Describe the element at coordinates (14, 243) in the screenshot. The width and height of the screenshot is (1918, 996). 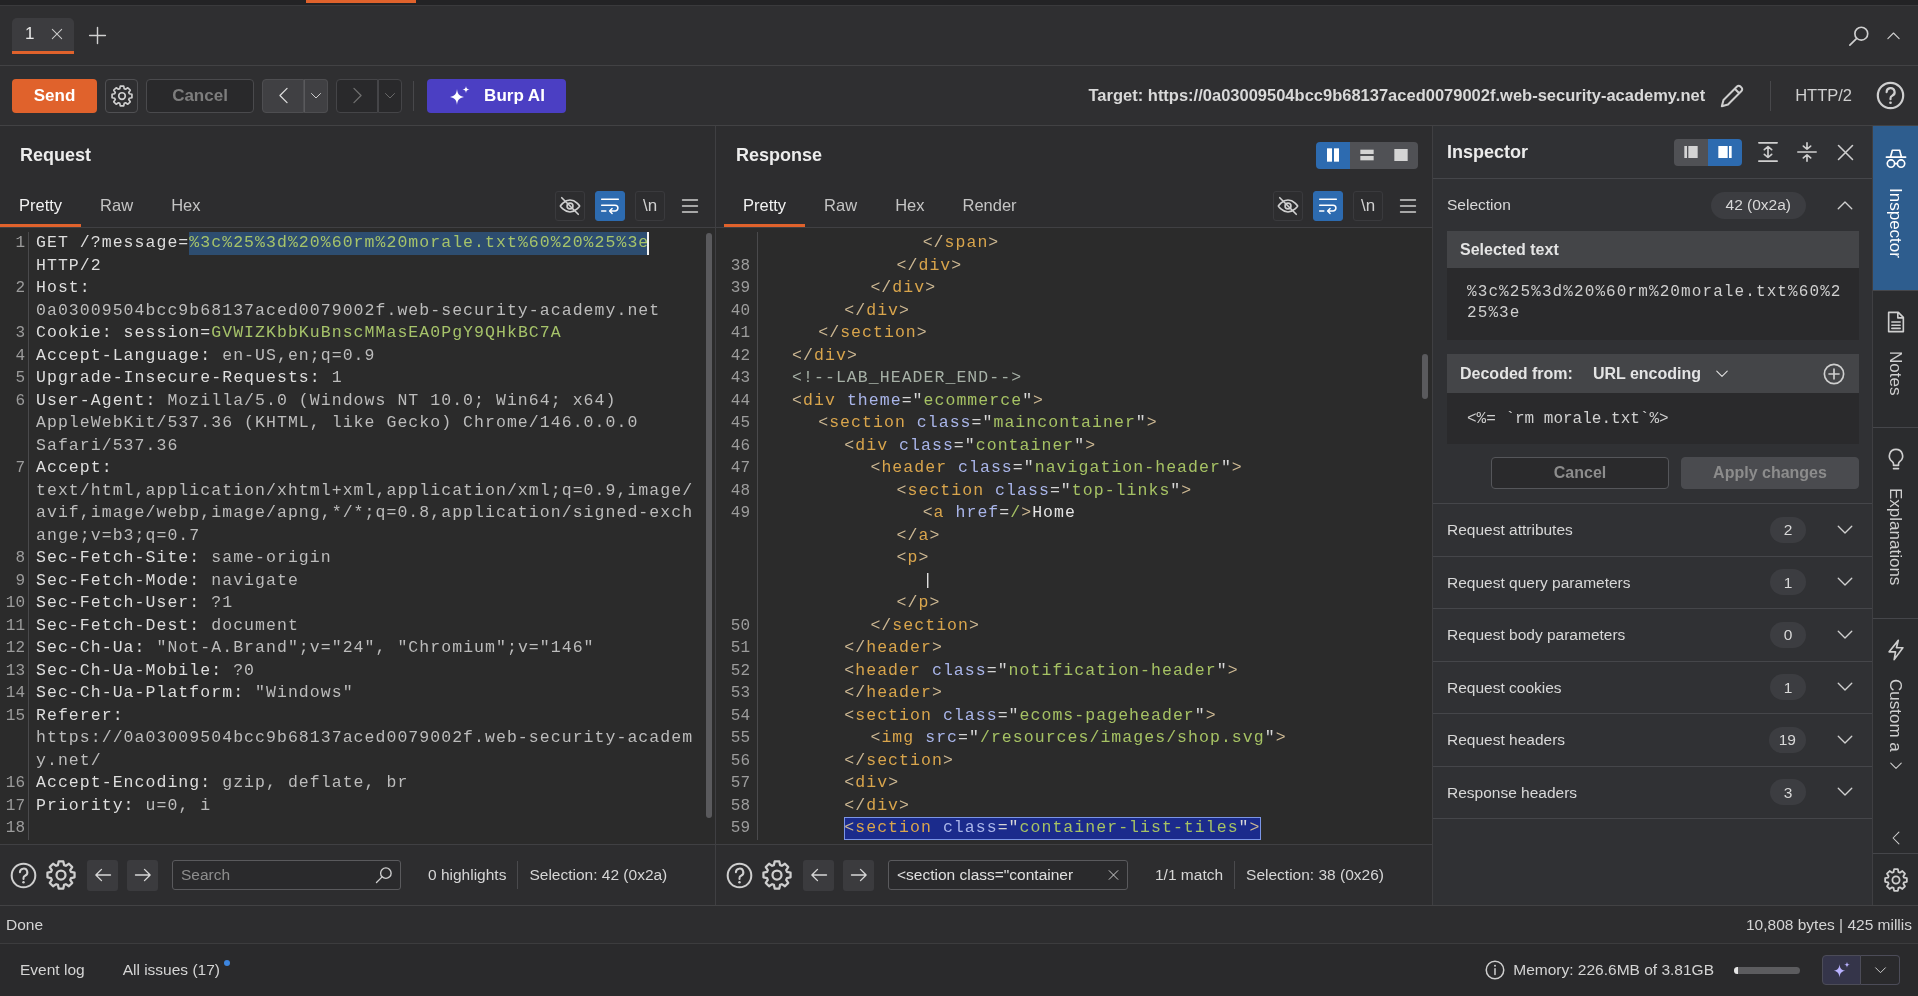
I see `line-number: 1` at that location.